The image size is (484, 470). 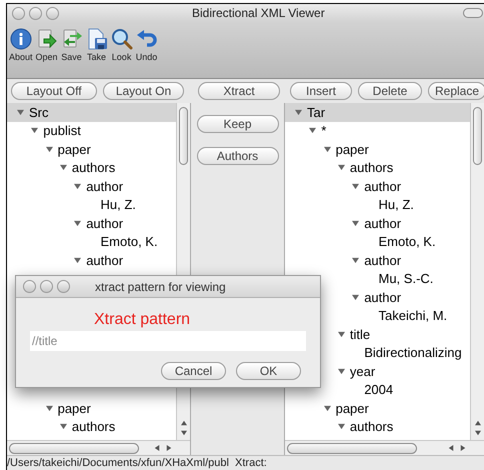 I want to click on tree-node-label: Src, so click(x=38, y=112).